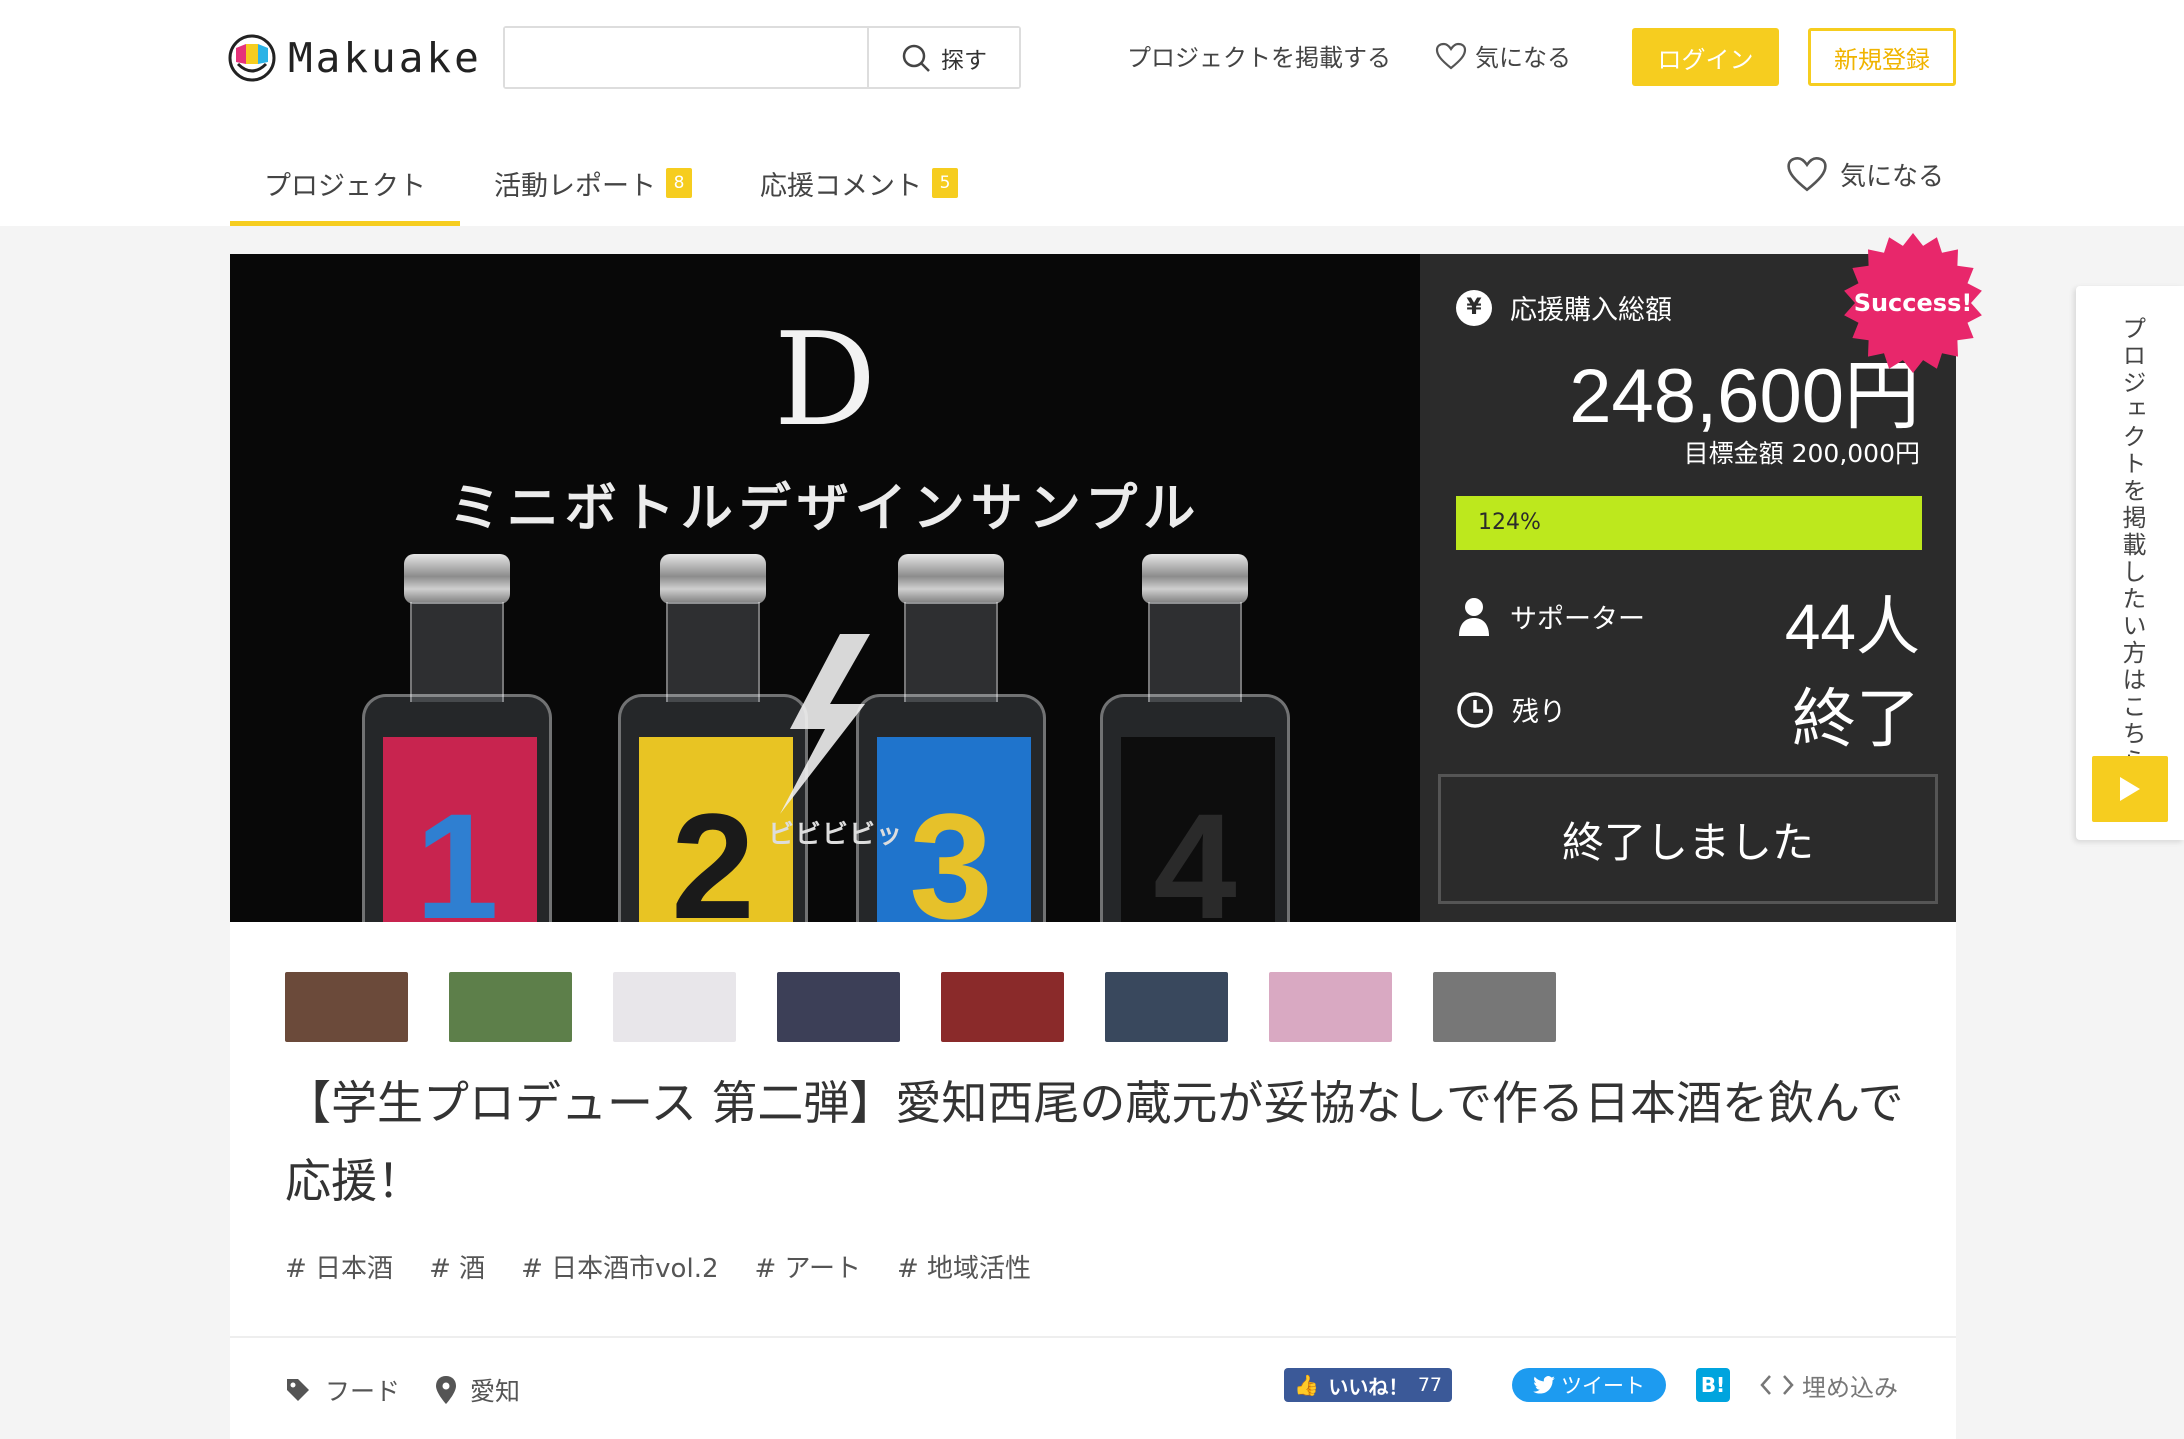  What do you see at coordinates (951, 852) in the screenshot?
I see `bottle-number: 3` at bounding box center [951, 852].